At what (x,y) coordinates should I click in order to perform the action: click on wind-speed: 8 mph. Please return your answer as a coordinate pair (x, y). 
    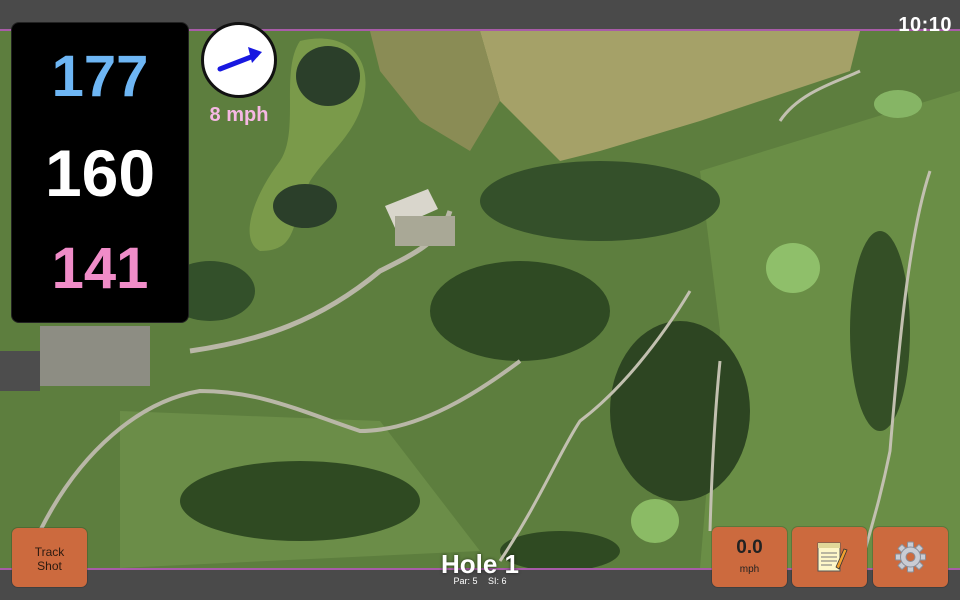
    Looking at the image, I should click on (239, 115).